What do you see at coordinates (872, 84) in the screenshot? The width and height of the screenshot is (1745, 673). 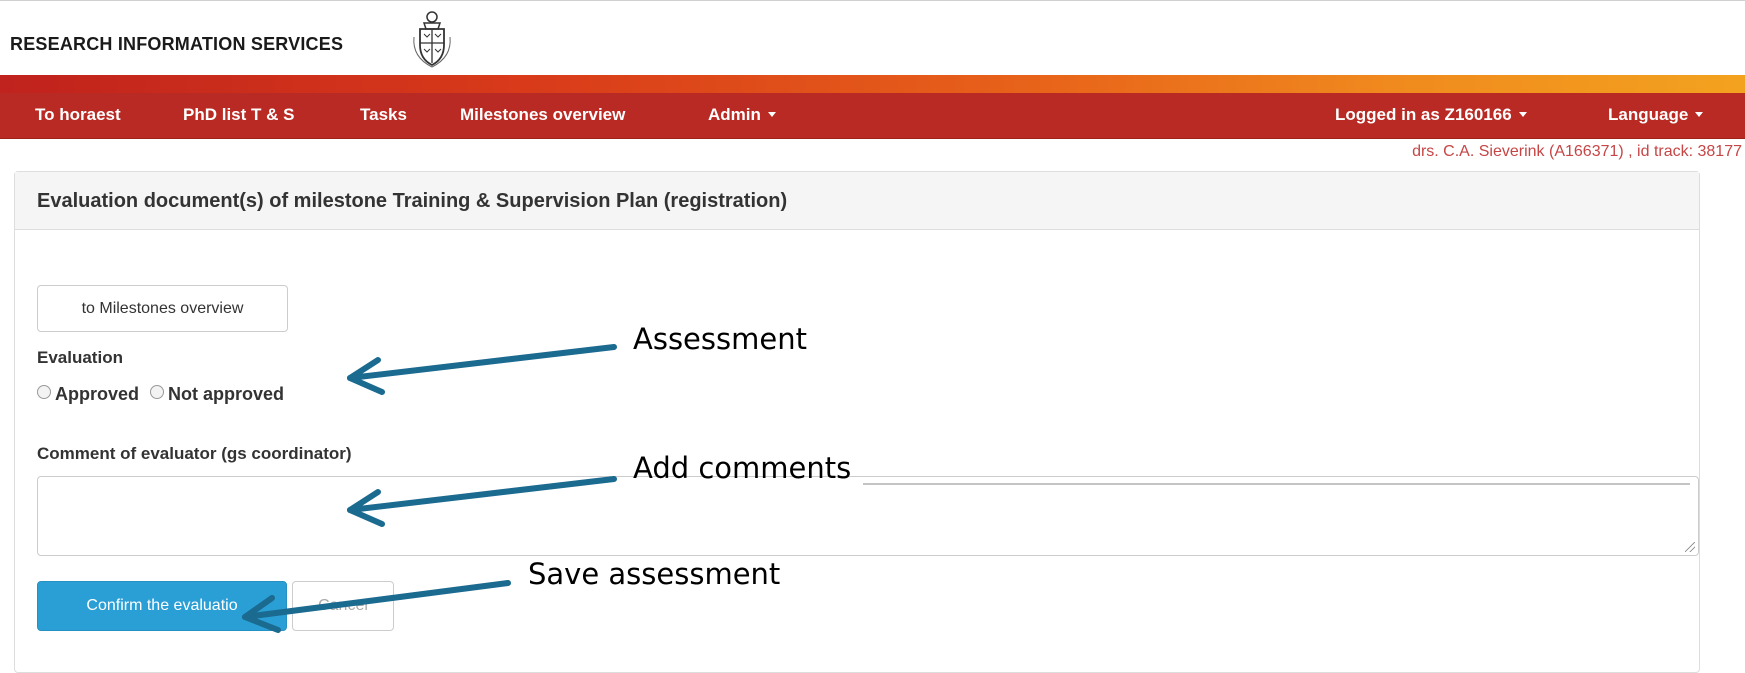 I see `header-color-stripe` at bounding box center [872, 84].